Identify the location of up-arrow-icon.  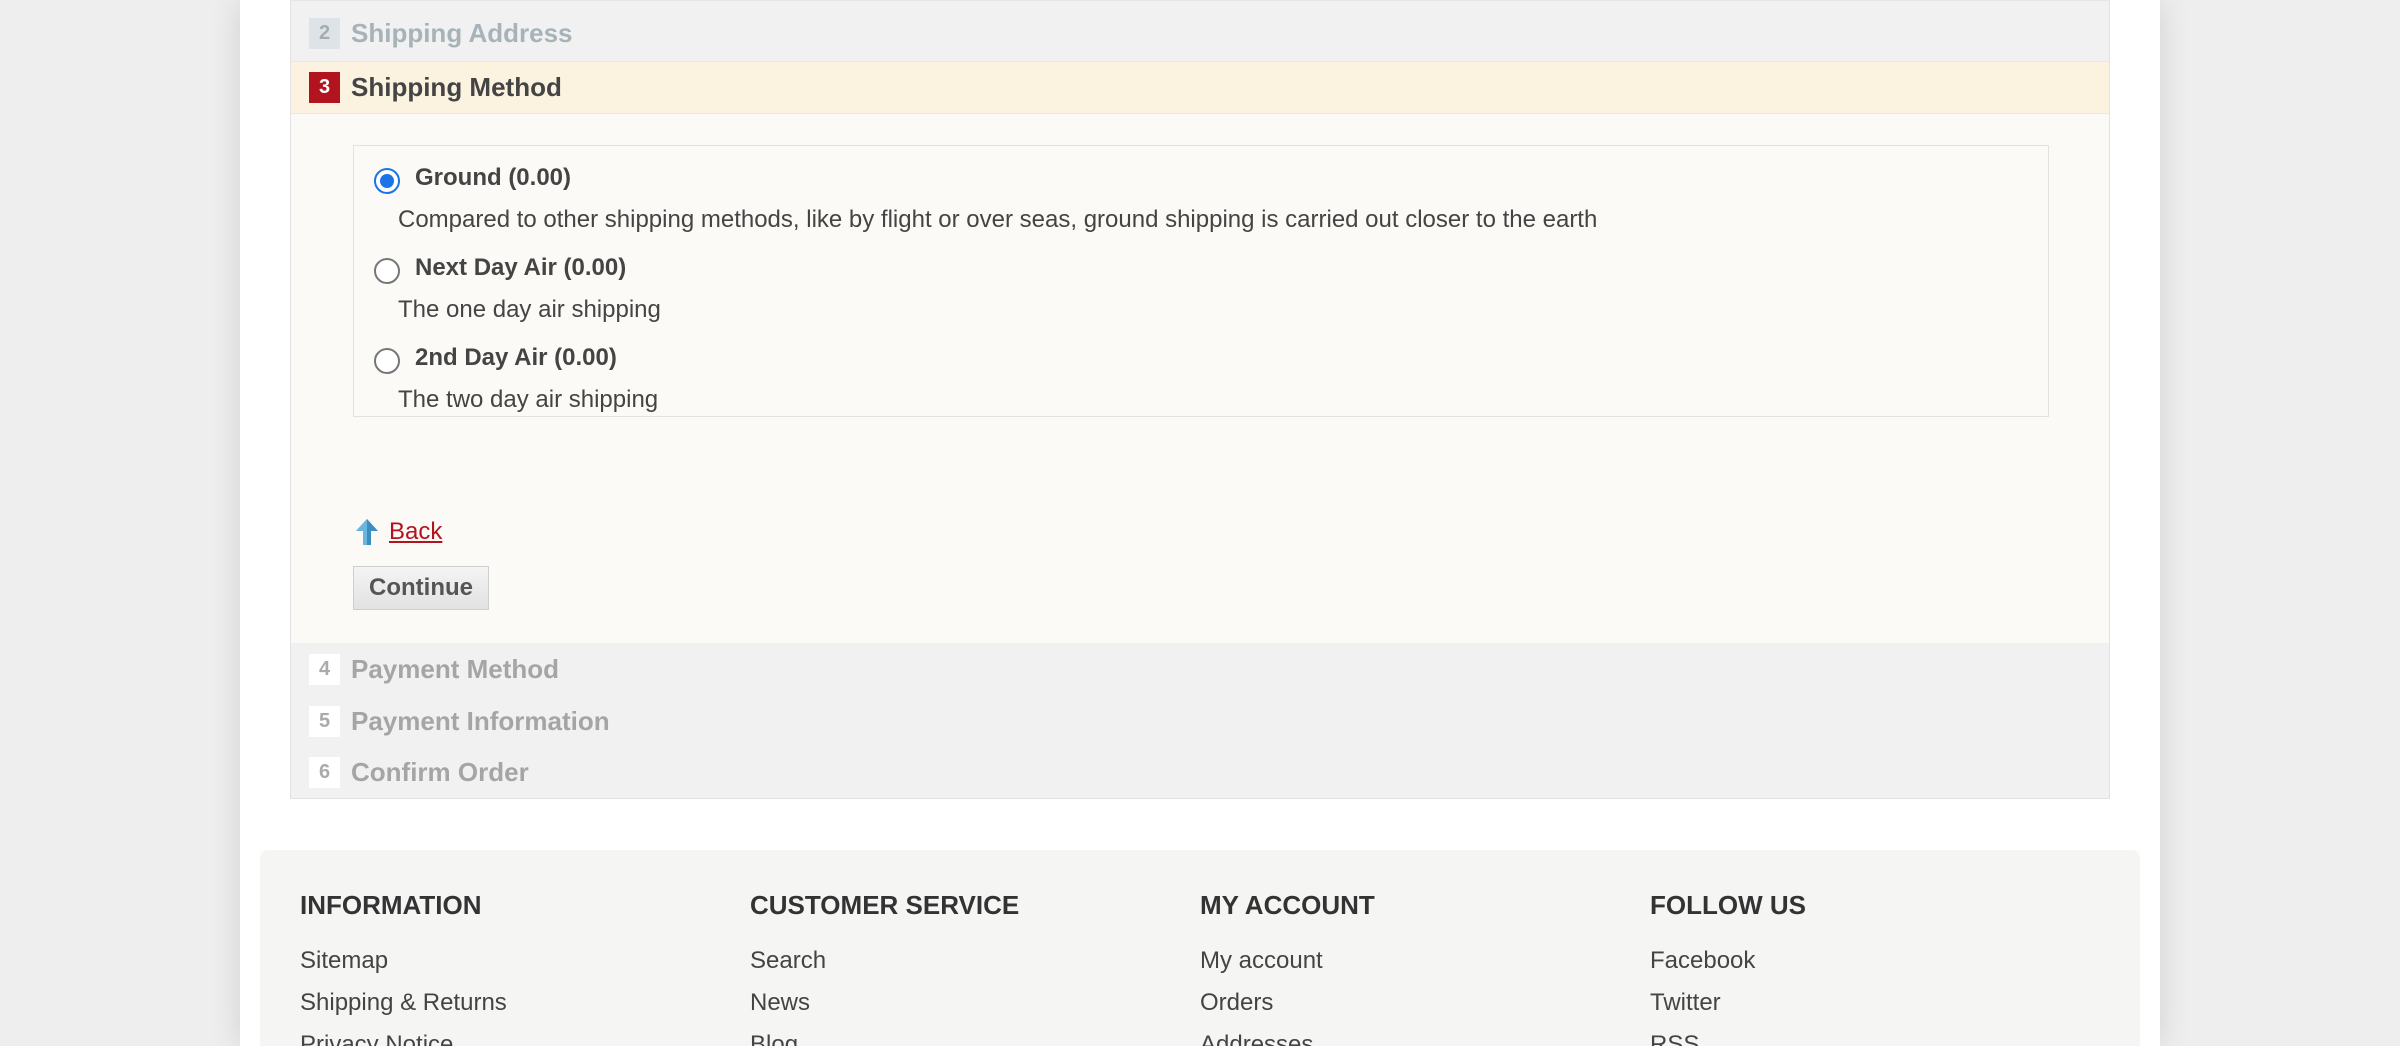
(367, 532).